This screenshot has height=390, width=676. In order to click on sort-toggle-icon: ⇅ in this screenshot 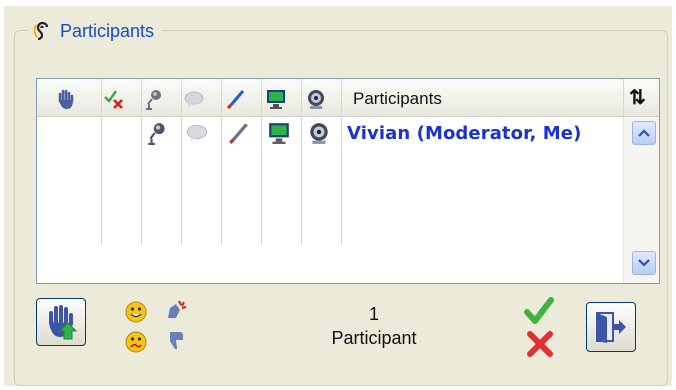, I will do `click(637, 97)`.